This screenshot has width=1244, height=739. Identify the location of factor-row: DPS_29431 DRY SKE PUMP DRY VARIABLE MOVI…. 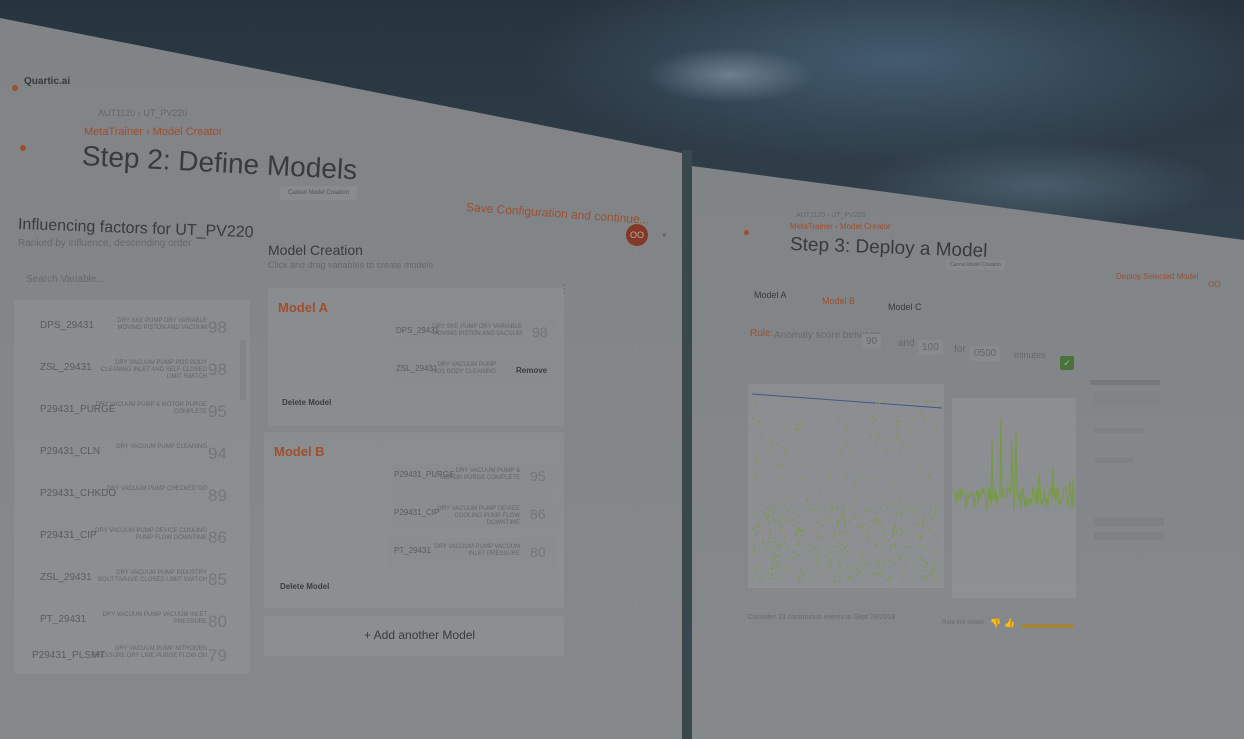
(132, 330).